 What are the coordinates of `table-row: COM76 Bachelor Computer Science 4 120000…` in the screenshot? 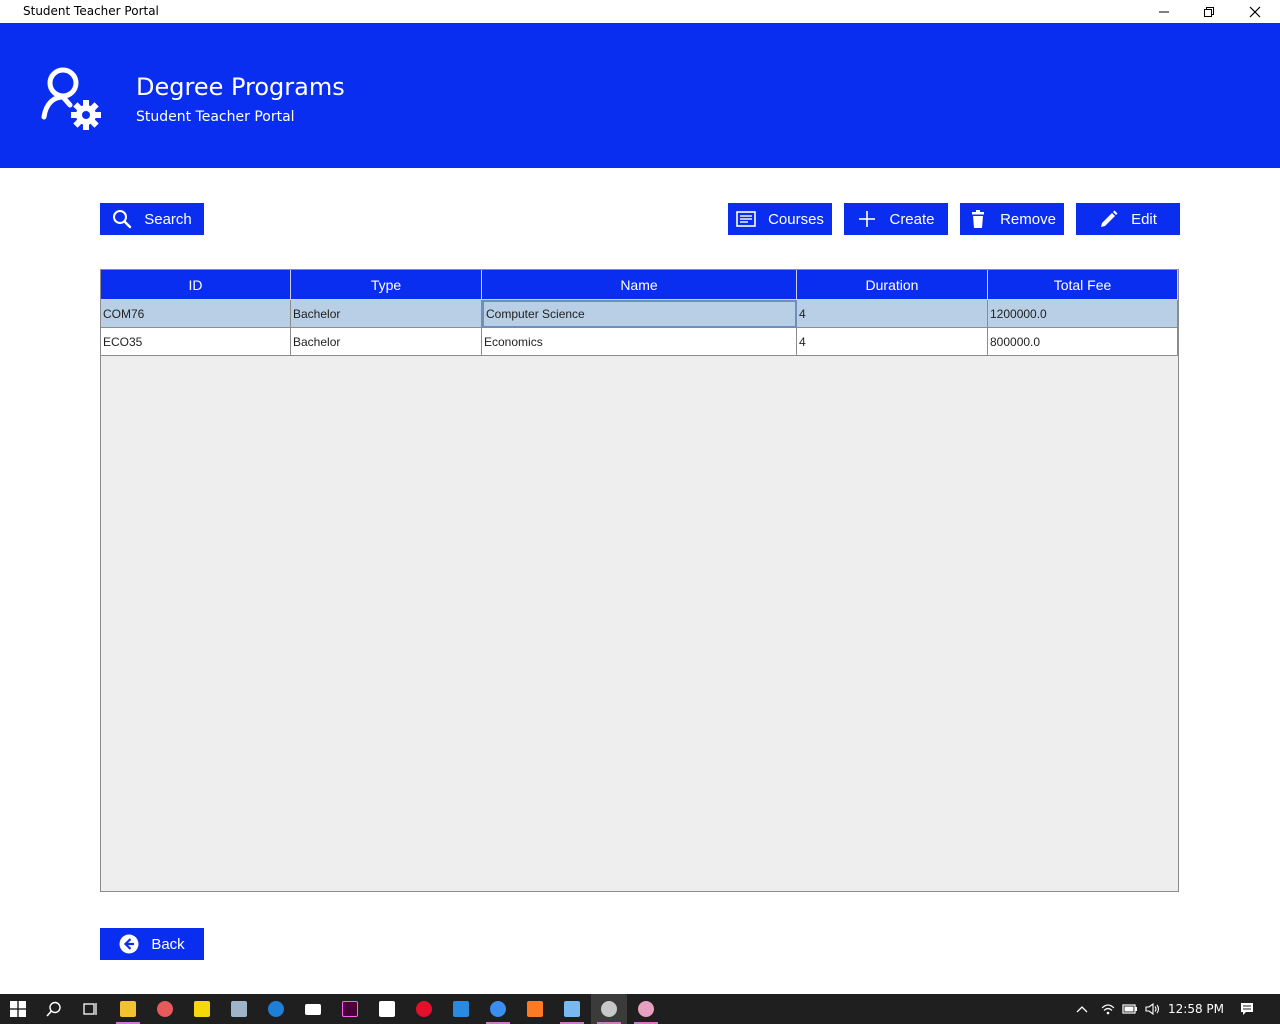 It's located at (639, 314).